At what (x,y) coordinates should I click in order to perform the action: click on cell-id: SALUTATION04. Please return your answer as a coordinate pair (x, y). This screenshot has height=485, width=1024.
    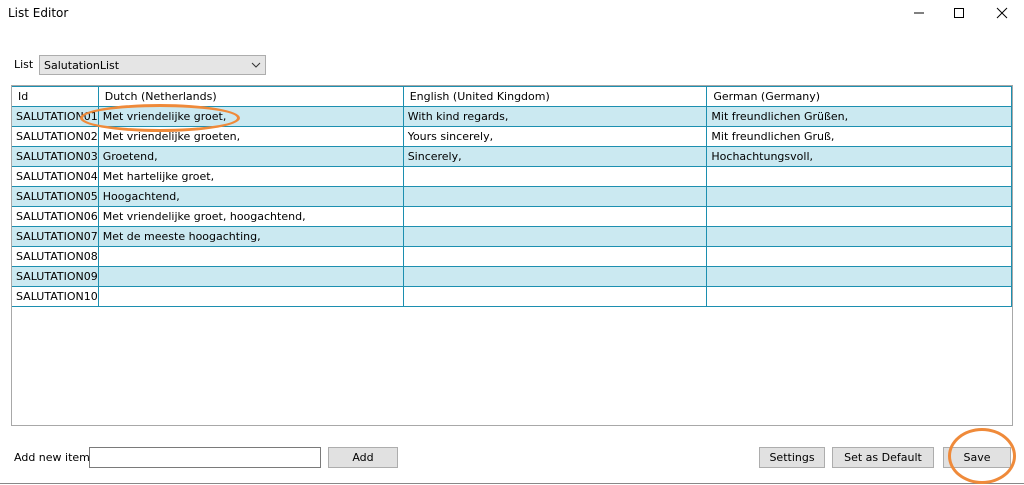
    Looking at the image, I should click on (55, 176).